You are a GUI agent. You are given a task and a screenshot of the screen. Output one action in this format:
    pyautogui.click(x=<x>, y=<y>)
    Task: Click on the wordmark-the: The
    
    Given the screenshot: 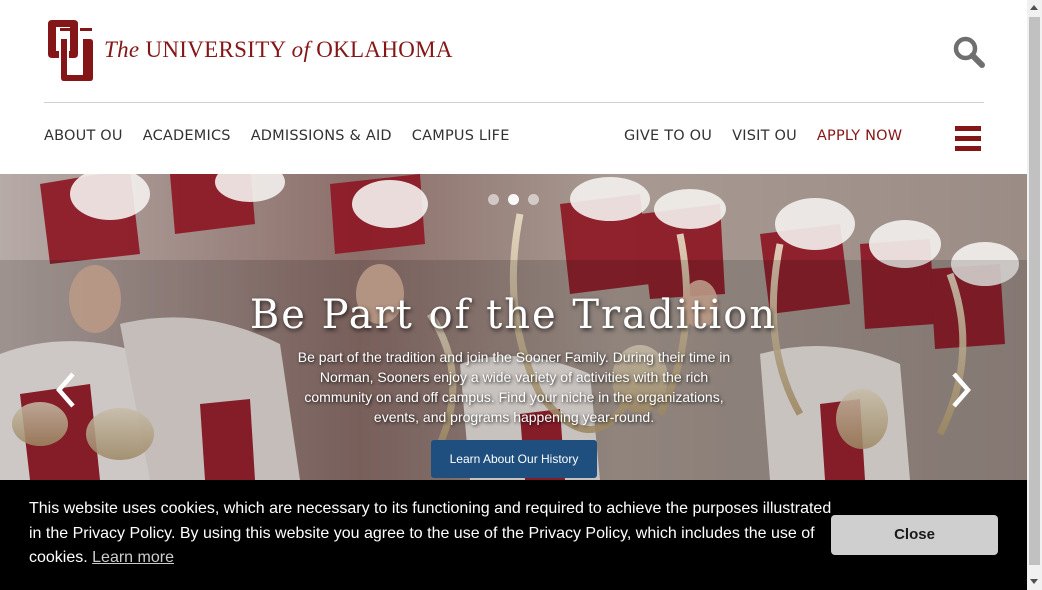 What is the action you would take?
    pyautogui.click(x=122, y=49)
    